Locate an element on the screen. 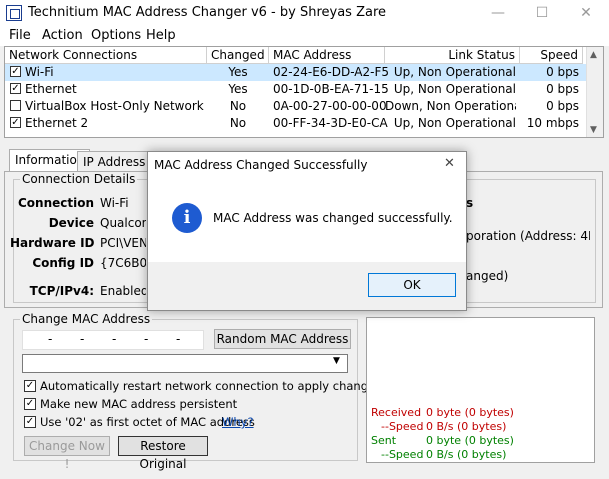 The image size is (609, 479). row-speed: 10 mbps is located at coordinates (552, 123).